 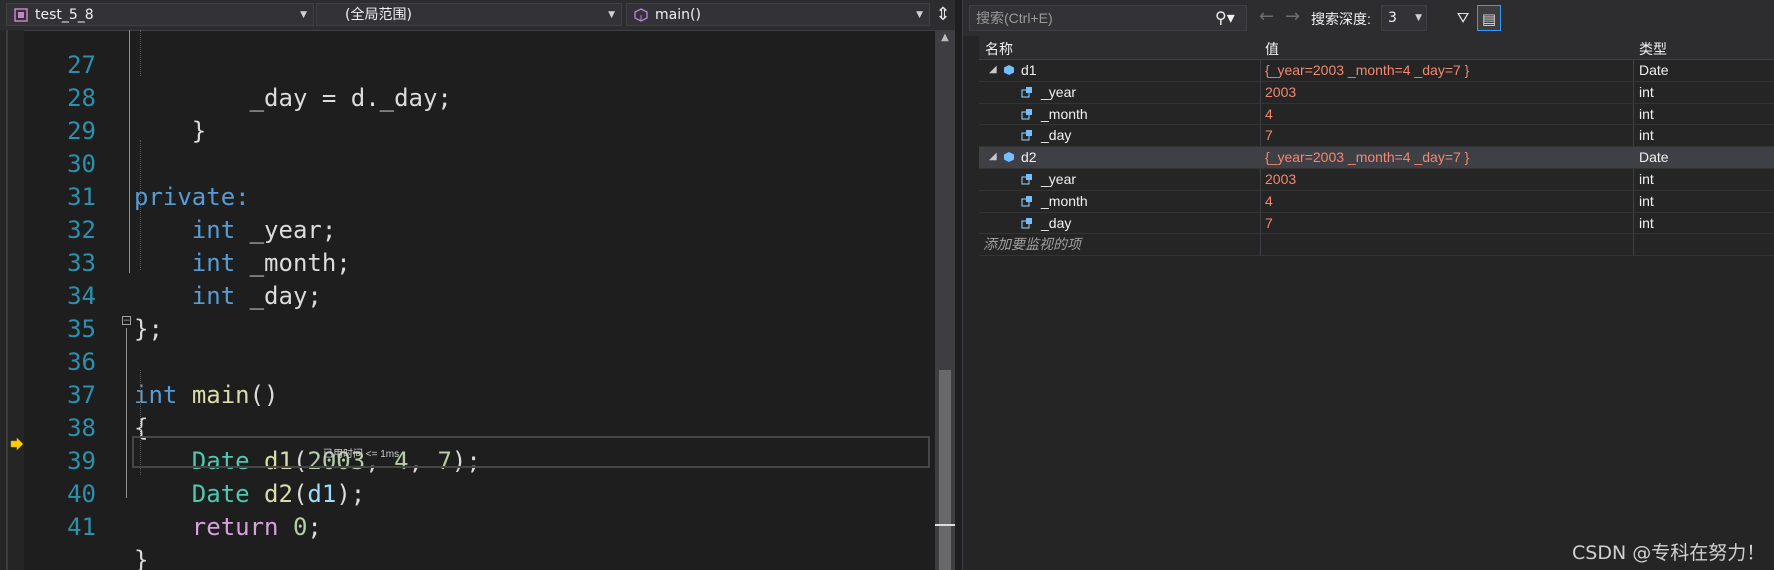 What do you see at coordinates (1029, 157) in the screenshot?
I see `variable-name: d2` at bounding box center [1029, 157].